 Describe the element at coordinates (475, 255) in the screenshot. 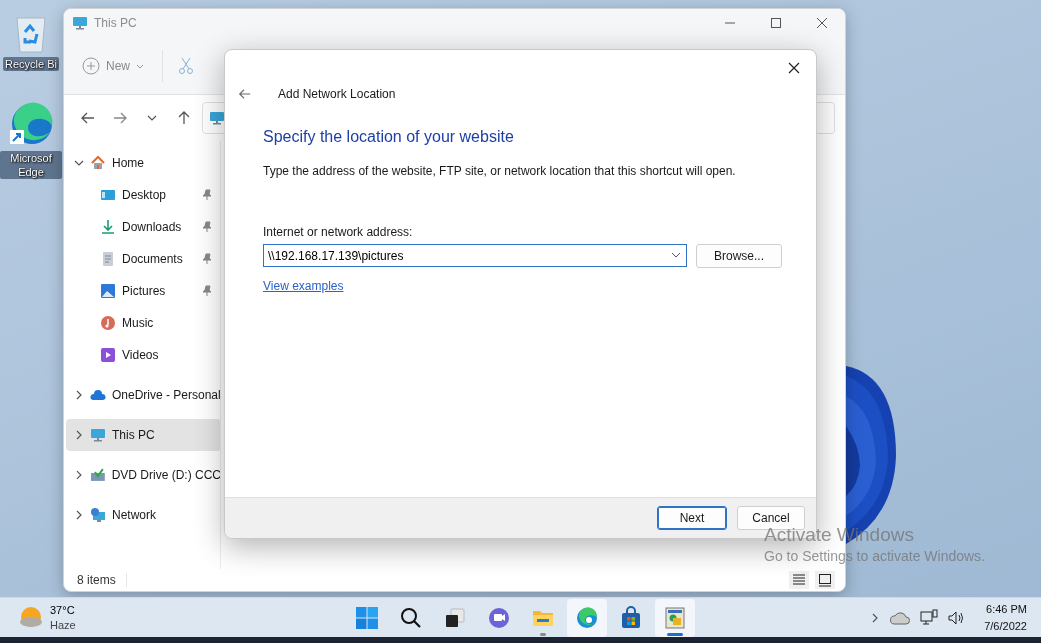

I see `address-field: \\192.168.17.139\pictures` at that location.